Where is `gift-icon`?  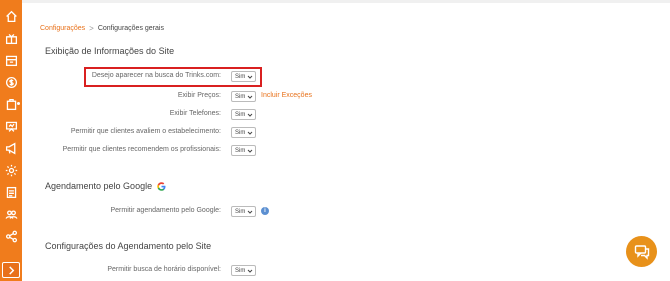
gift-icon is located at coordinates (11, 38).